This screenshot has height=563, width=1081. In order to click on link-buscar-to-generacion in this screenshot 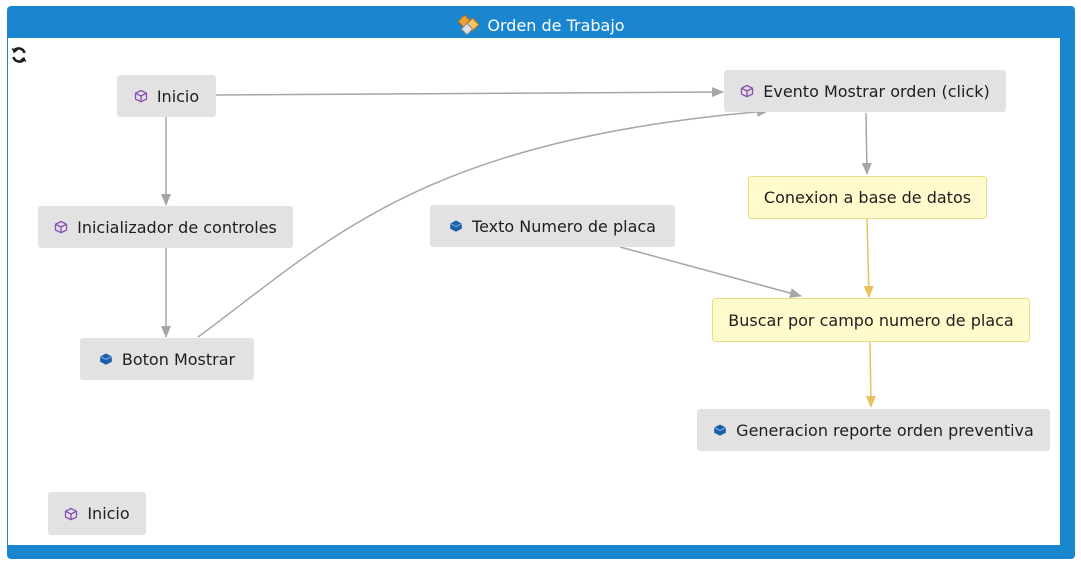, I will do `click(870, 374)`.